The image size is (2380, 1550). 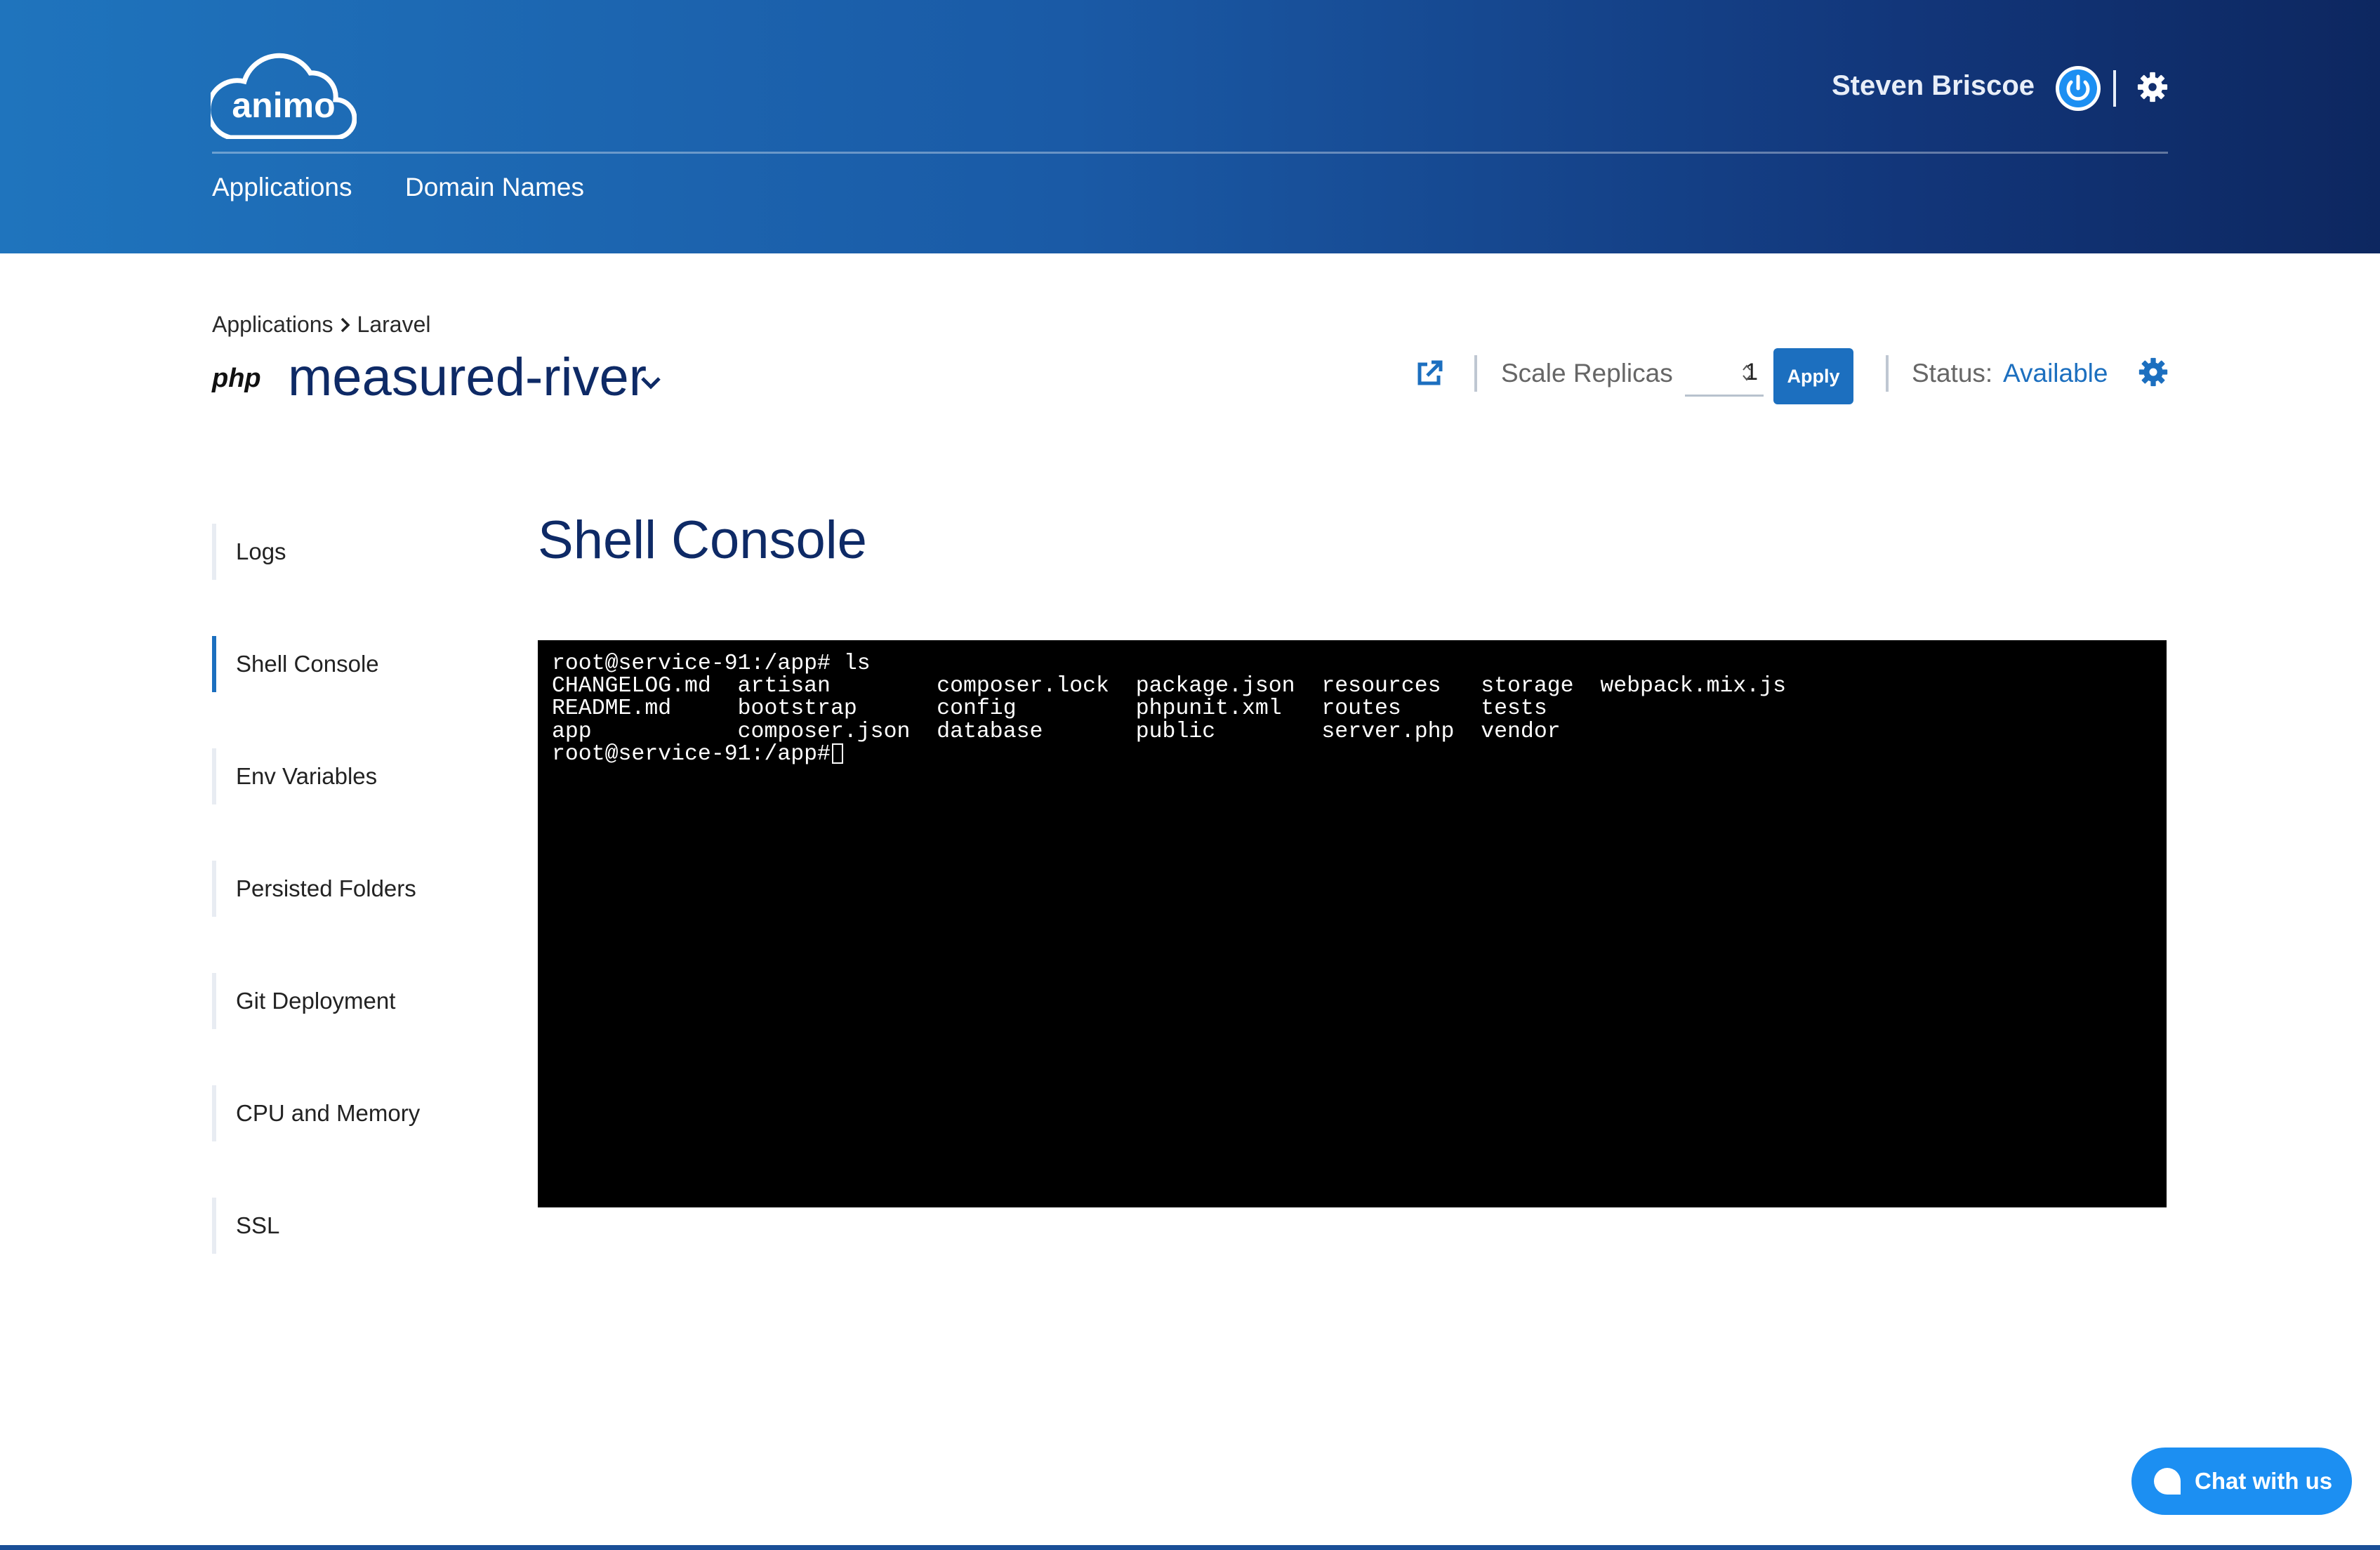 What do you see at coordinates (1933, 86) in the screenshot?
I see `user-name: Steven Briscoe` at bounding box center [1933, 86].